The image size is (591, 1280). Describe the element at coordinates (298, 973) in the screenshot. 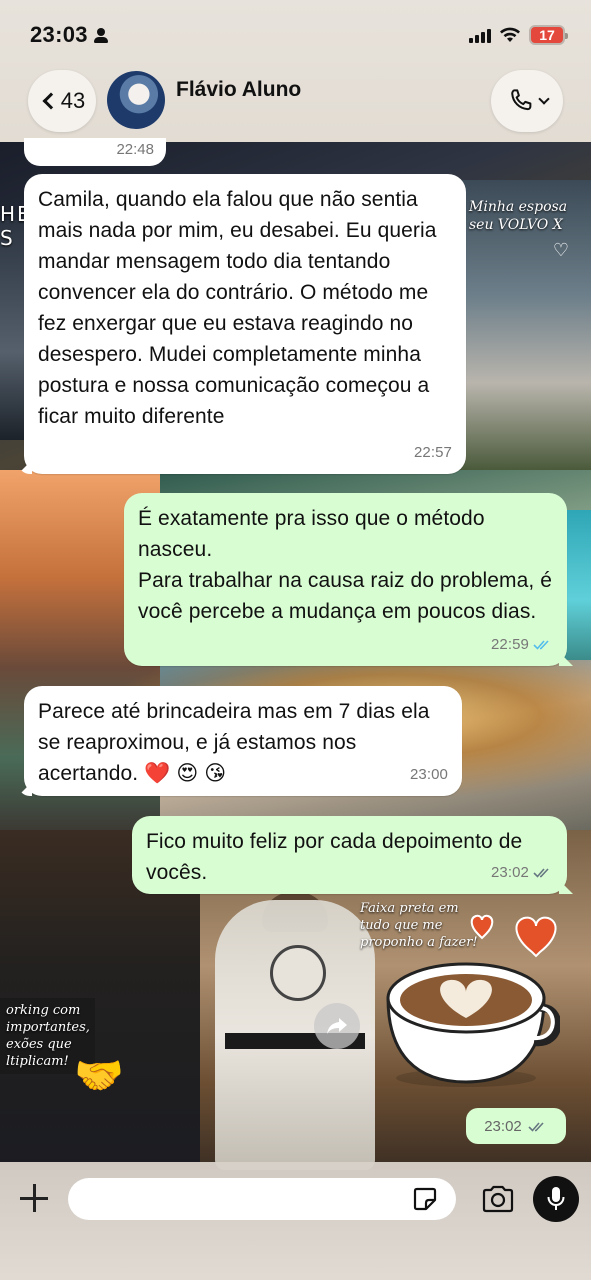

I see `wallpaper-gi-emblem` at that location.